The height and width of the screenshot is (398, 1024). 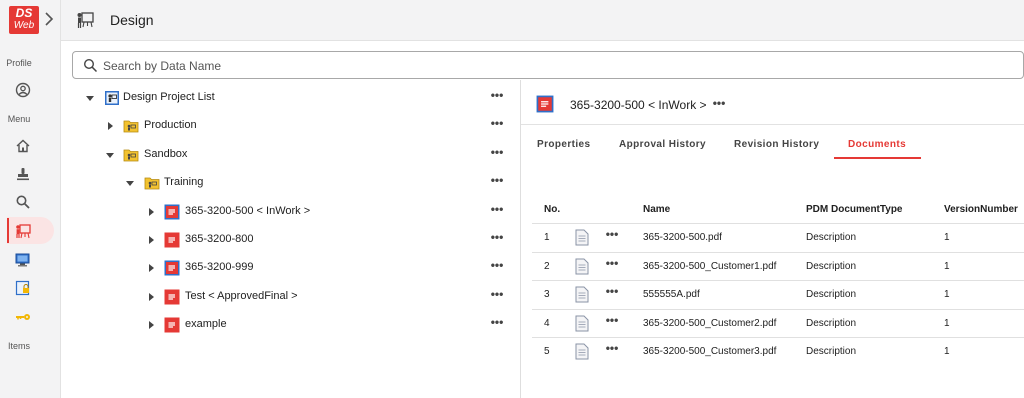 What do you see at coordinates (542, 20) in the screenshot?
I see `page-header: Design` at bounding box center [542, 20].